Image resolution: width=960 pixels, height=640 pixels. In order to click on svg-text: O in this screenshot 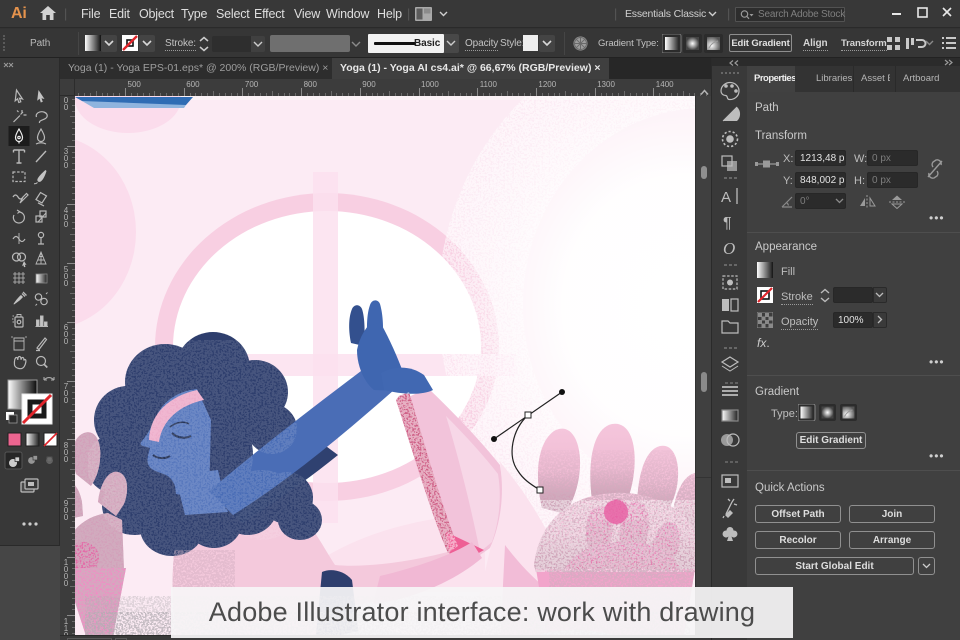, I will do `click(729, 248)`.